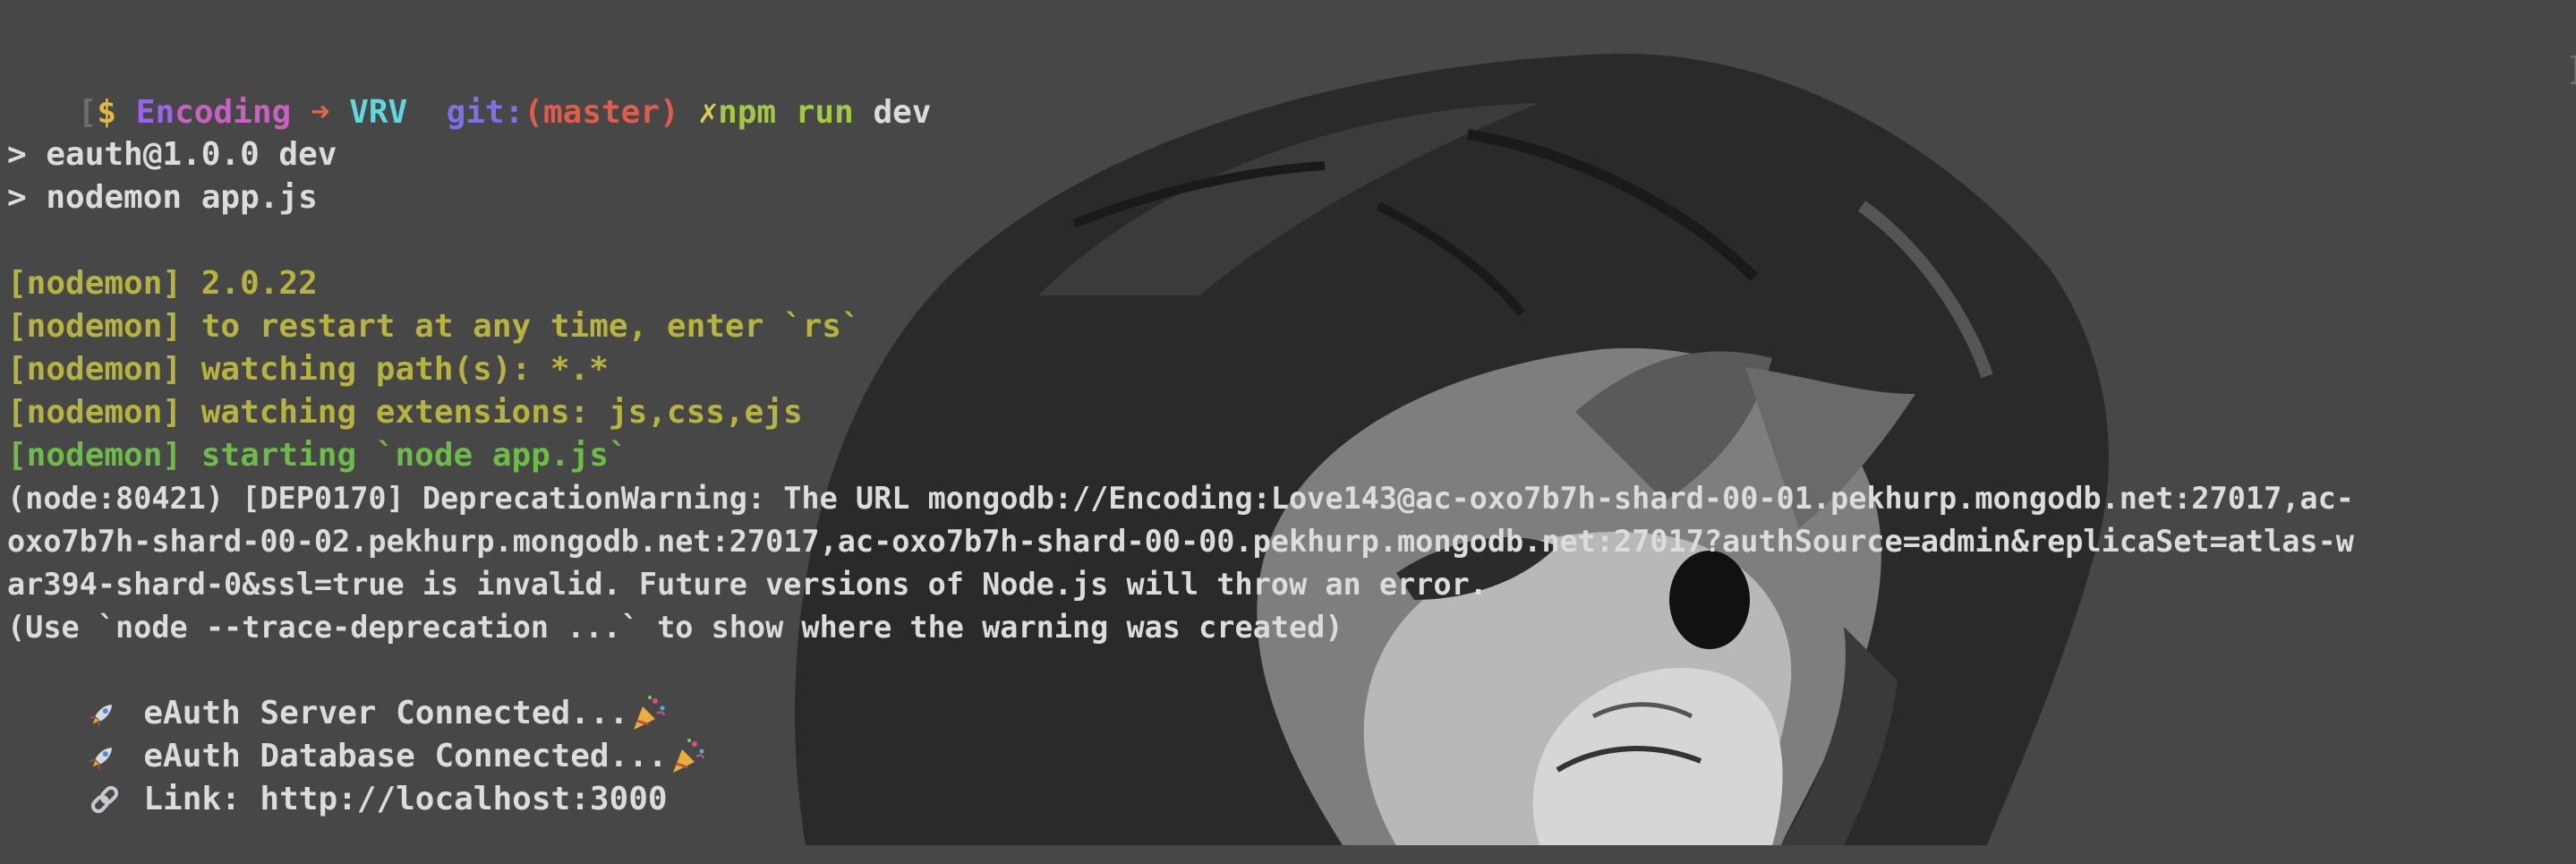 The image size is (2576, 864). I want to click on prompt-dirty-icon: ✗, so click(698, 113).